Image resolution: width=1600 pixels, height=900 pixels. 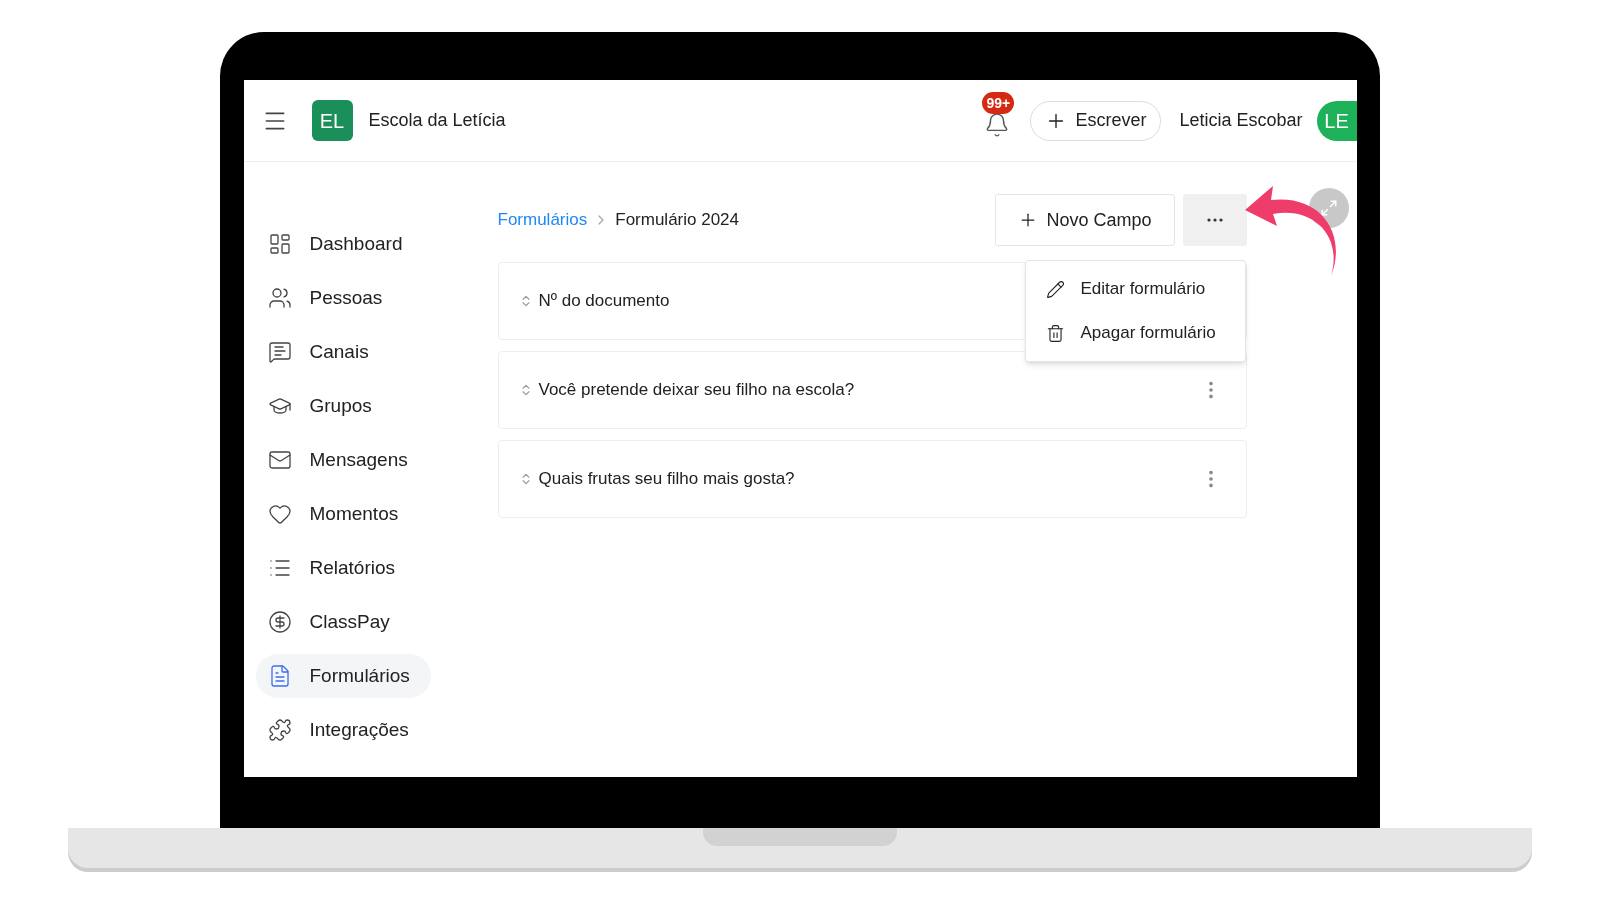 What do you see at coordinates (279, 730) in the screenshot?
I see `puzzle-icon` at bounding box center [279, 730].